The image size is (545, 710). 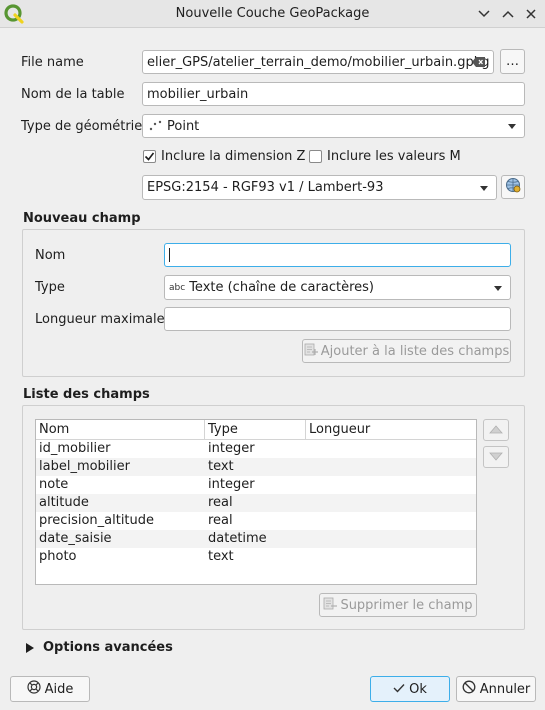 I want to click on cell-name: altitude, so click(x=64, y=502).